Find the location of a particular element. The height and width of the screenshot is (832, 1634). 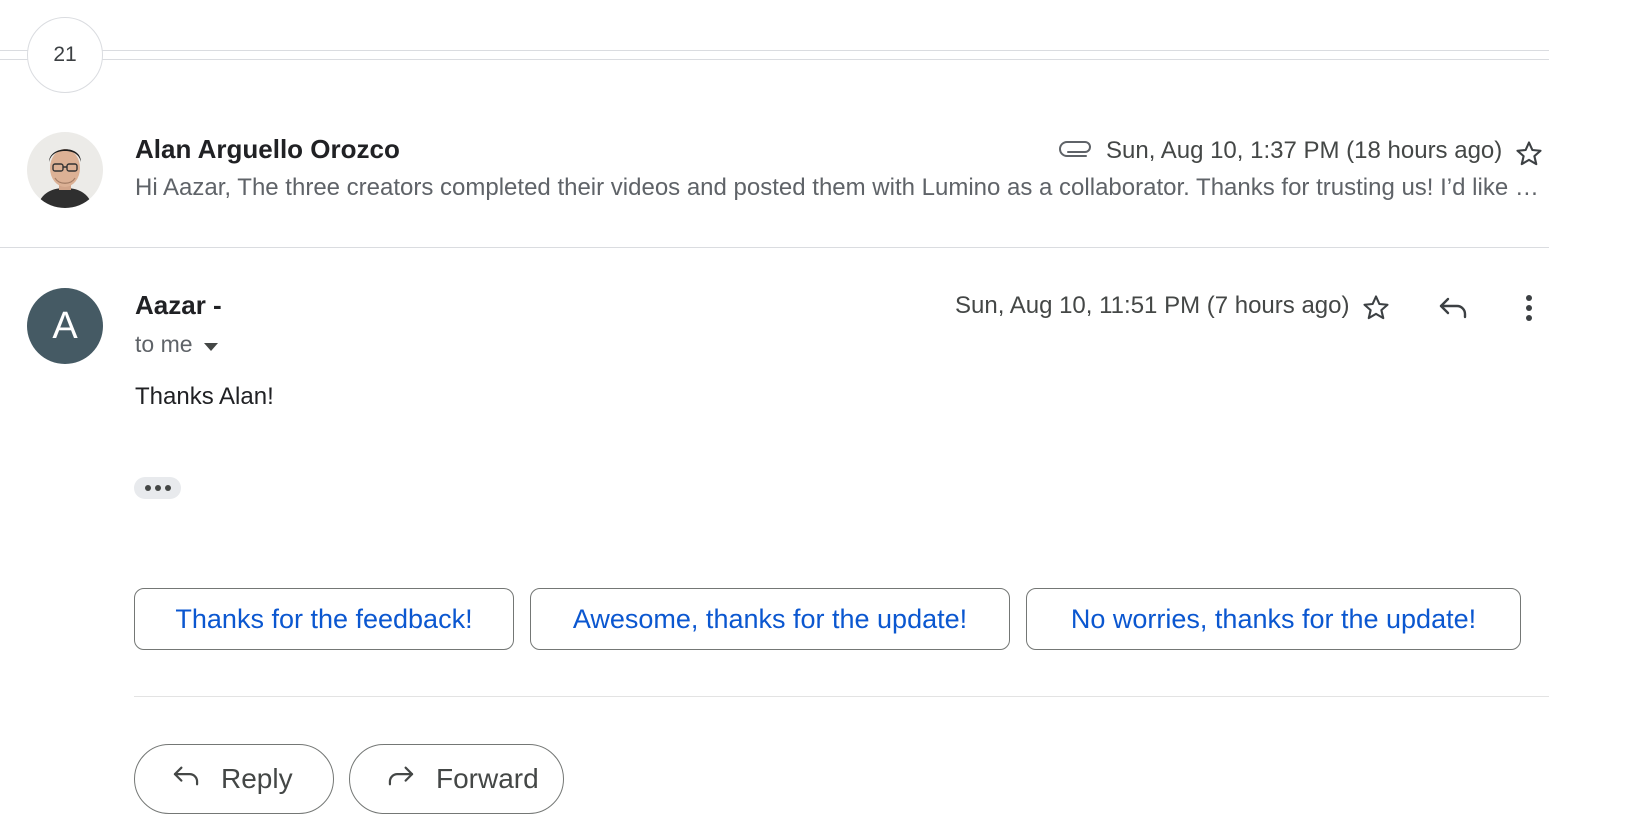

more-options-icon is located at coordinates (1529, 308).